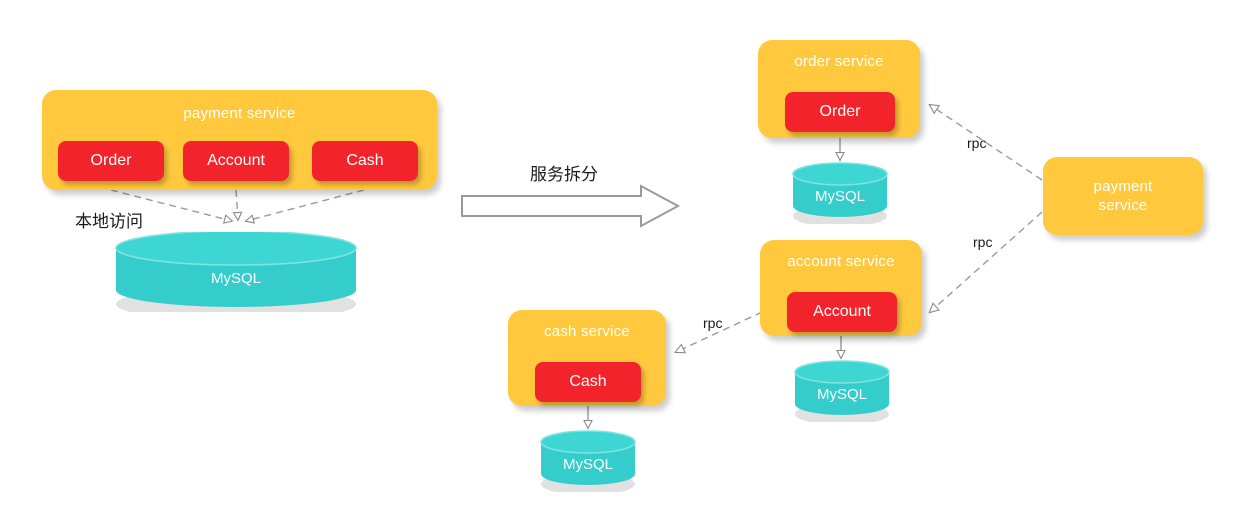  I want to click on account-database-cylinder: MySQL, so click(842, 392).